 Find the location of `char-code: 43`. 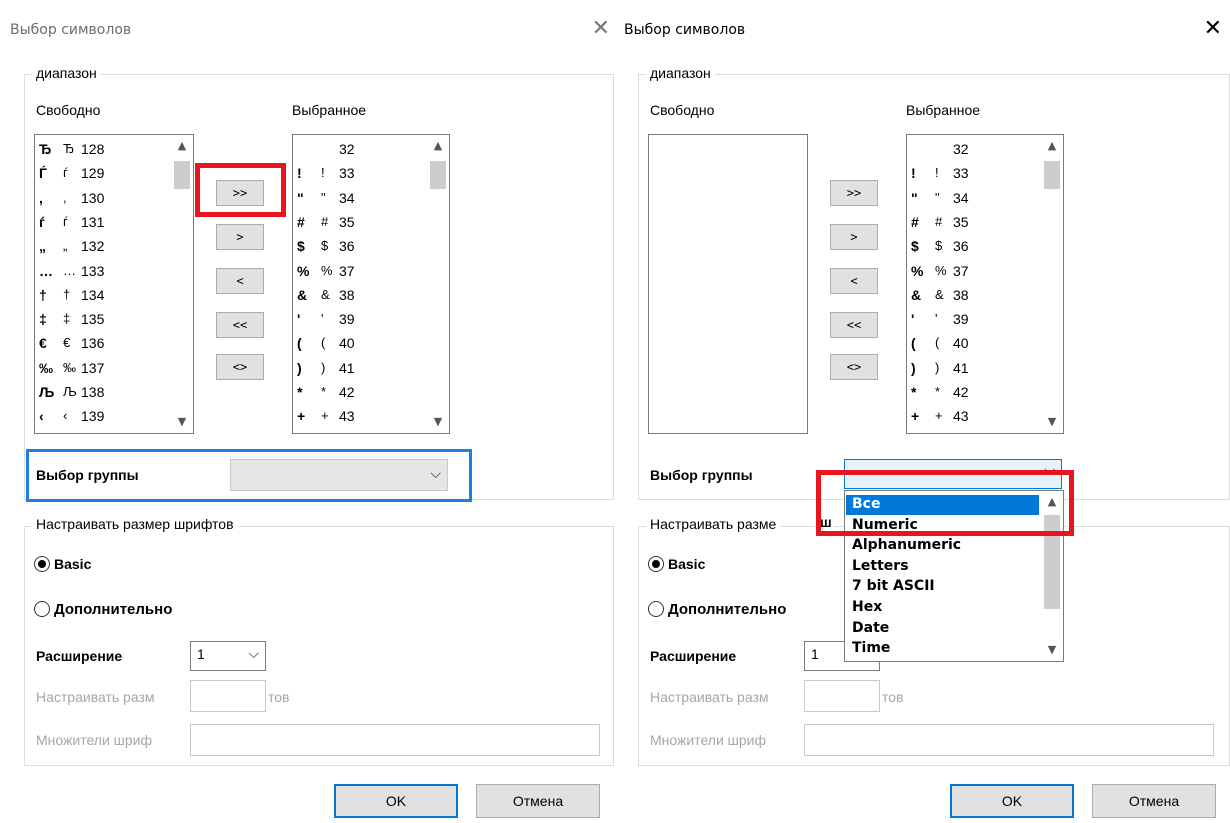

char-code: 43 is located at coordinates (961, 416).